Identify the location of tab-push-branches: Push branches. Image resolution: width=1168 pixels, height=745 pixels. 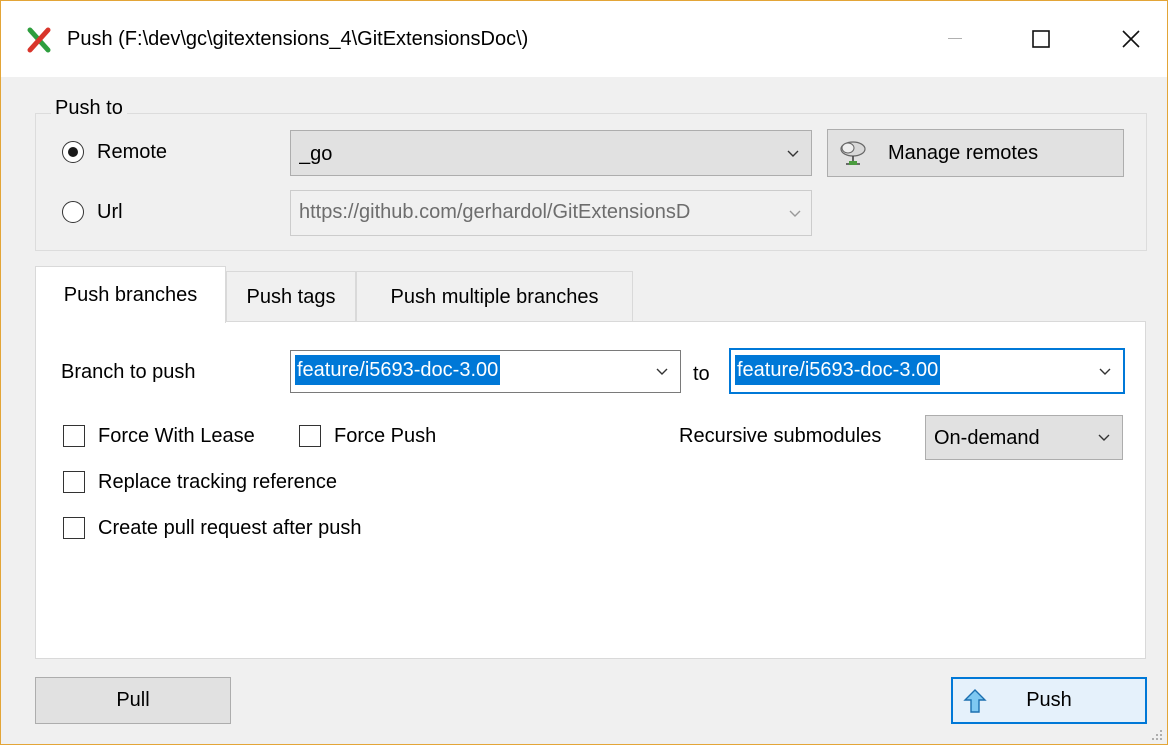
(130, 294).